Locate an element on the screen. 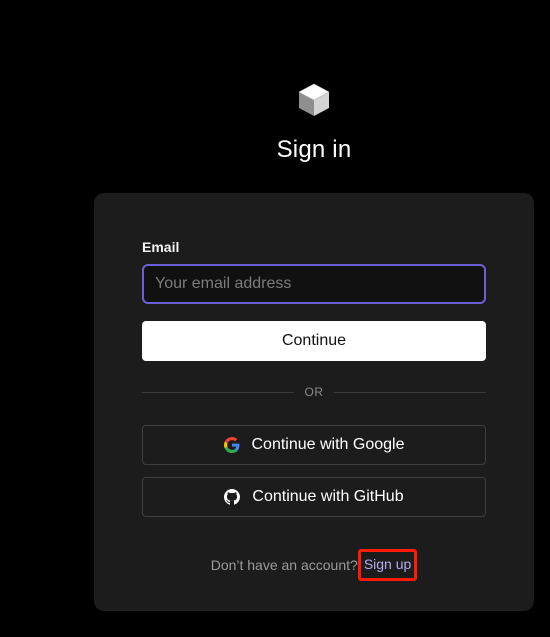  google-icon is located at coordinates (231, 445).